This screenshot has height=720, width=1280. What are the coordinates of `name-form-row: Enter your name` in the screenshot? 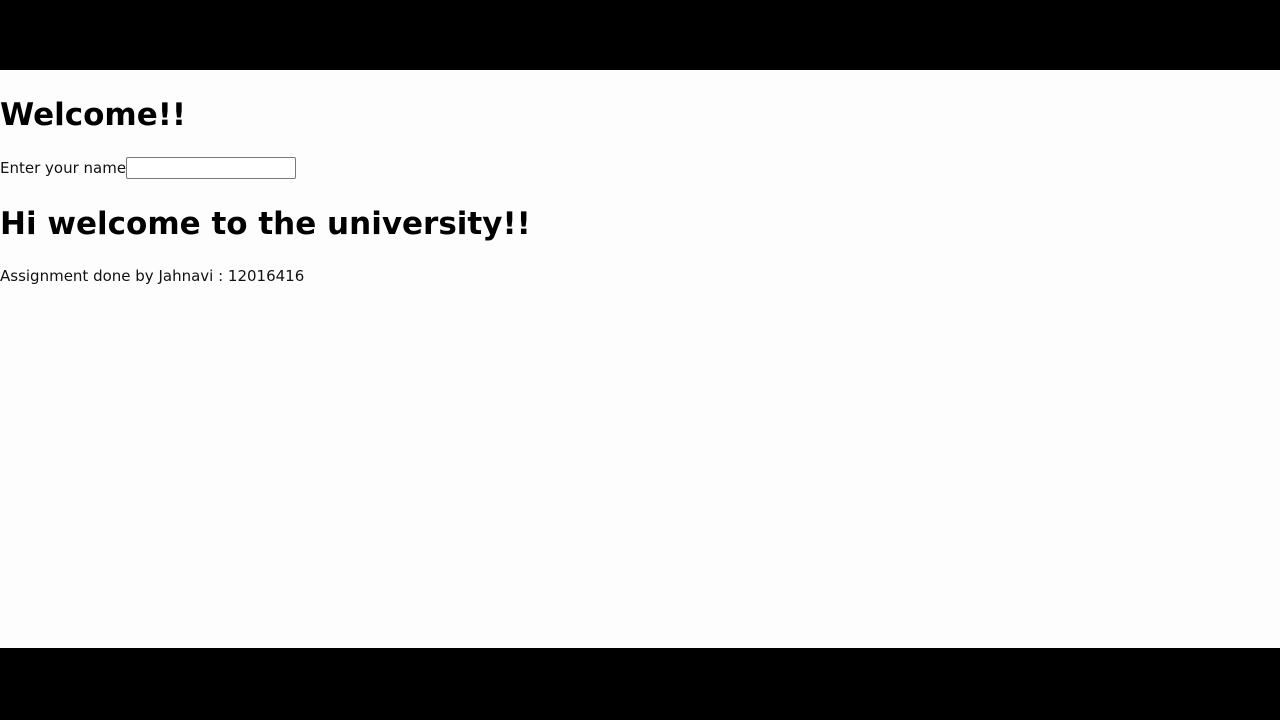 It's located at (148, 168).